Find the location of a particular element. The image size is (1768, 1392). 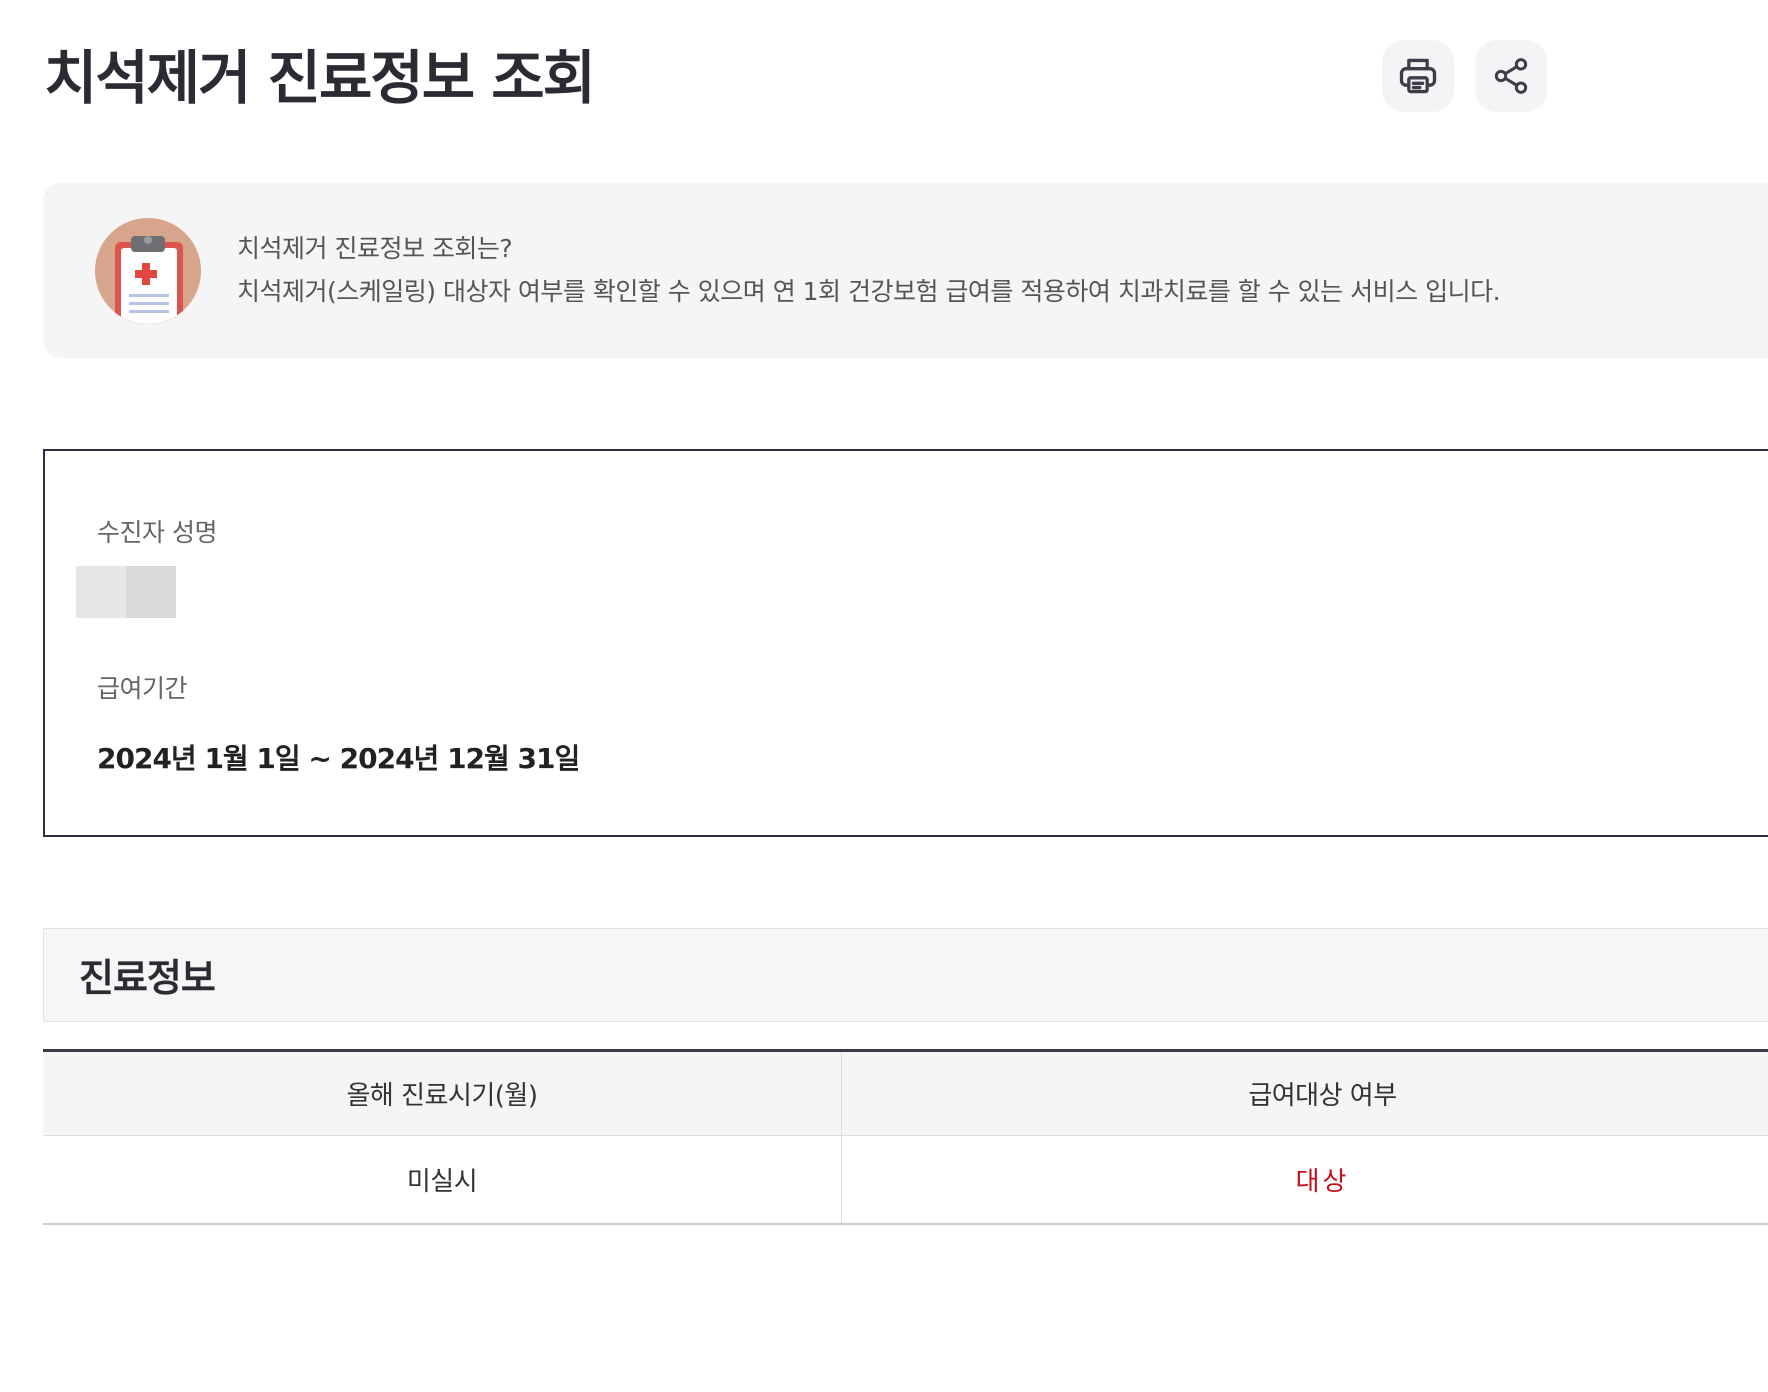

column-header-treatment-month: 올해 진료시기(월) is located at coordinates (442, 1093).